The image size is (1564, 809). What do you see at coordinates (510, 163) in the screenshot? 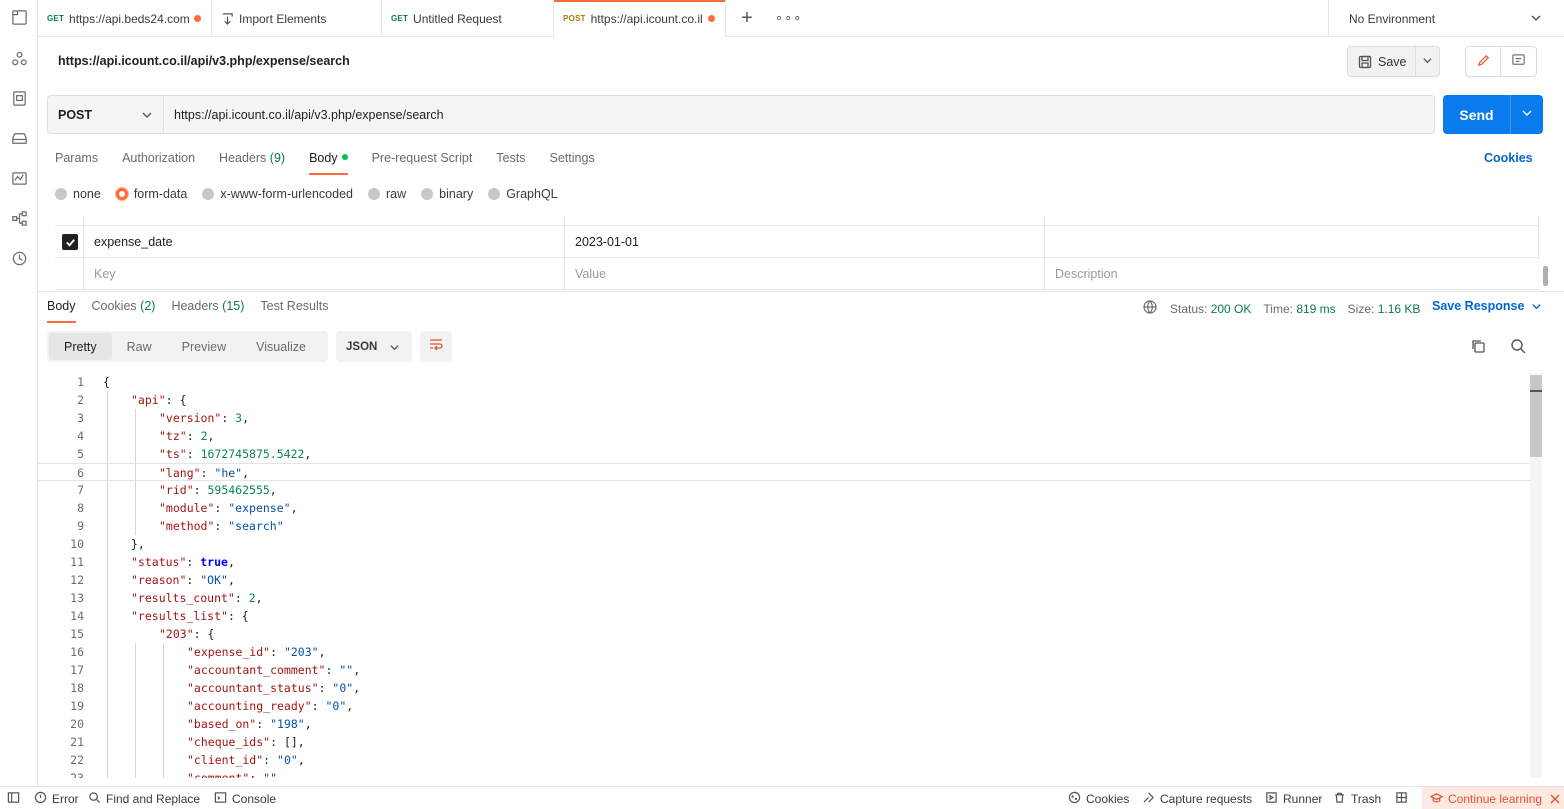
I see `tab-tests: Tests` at bounding box center [510, 163].